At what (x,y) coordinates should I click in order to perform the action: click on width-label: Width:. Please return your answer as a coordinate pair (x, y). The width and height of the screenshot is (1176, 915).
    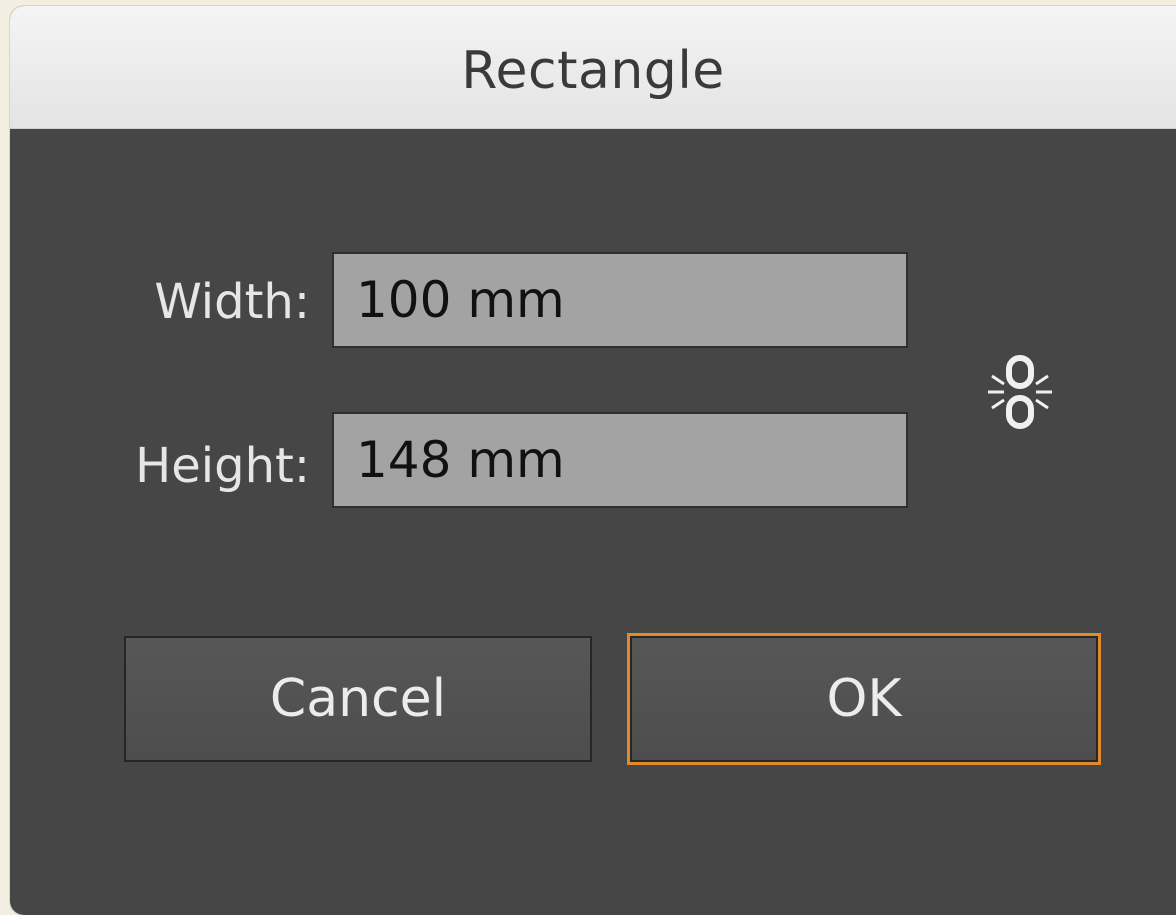
    Looking at the image, I should click on (232, 302).